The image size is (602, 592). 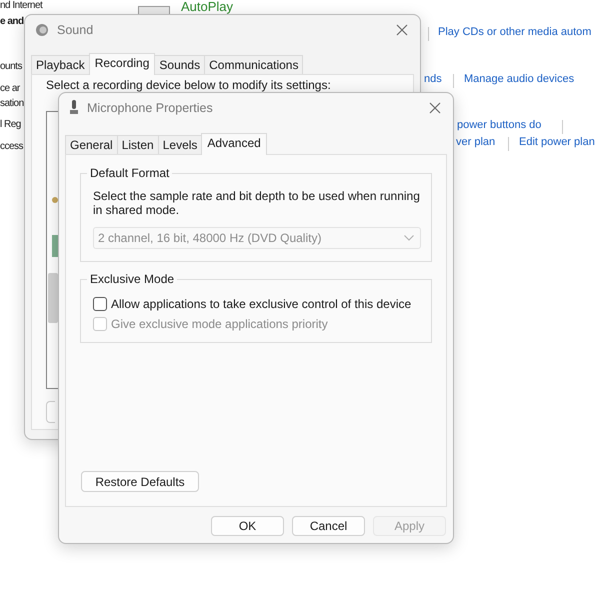 What do you see at coordinates (433, 79) in the screenshot?
I see `link: nds` at bounding box center [433, 79].